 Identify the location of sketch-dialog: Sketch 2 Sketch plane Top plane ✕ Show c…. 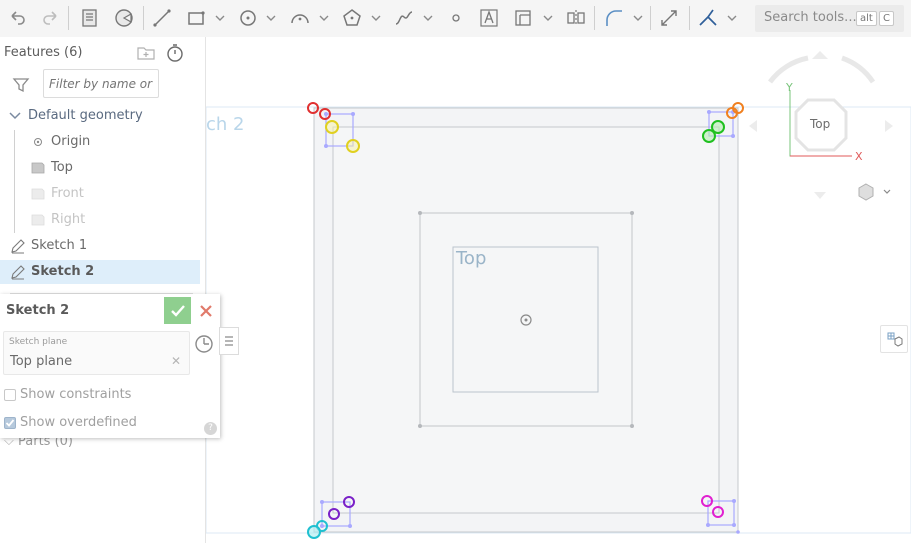
(110, 366).